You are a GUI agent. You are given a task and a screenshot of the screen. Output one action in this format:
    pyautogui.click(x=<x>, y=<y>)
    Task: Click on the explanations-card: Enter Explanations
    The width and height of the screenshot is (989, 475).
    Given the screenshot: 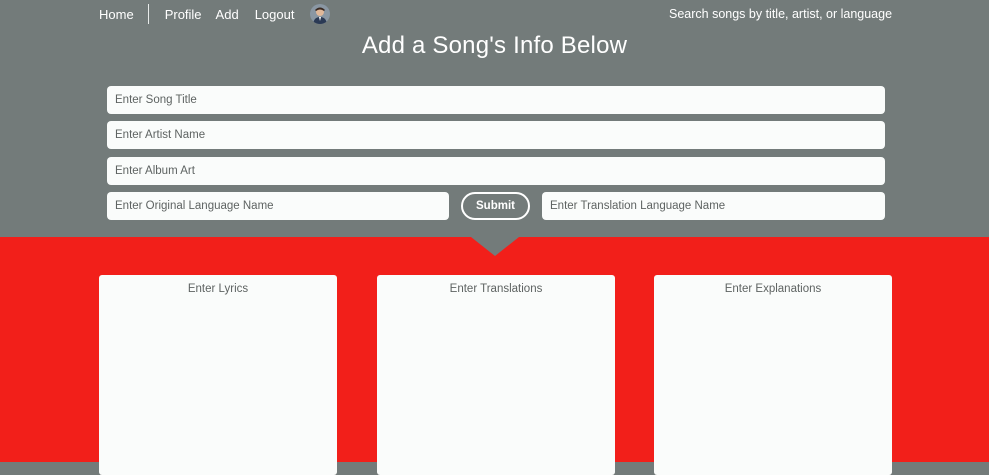 What is the action you would take?
    pyautogui.click(x=773, y=375)
    